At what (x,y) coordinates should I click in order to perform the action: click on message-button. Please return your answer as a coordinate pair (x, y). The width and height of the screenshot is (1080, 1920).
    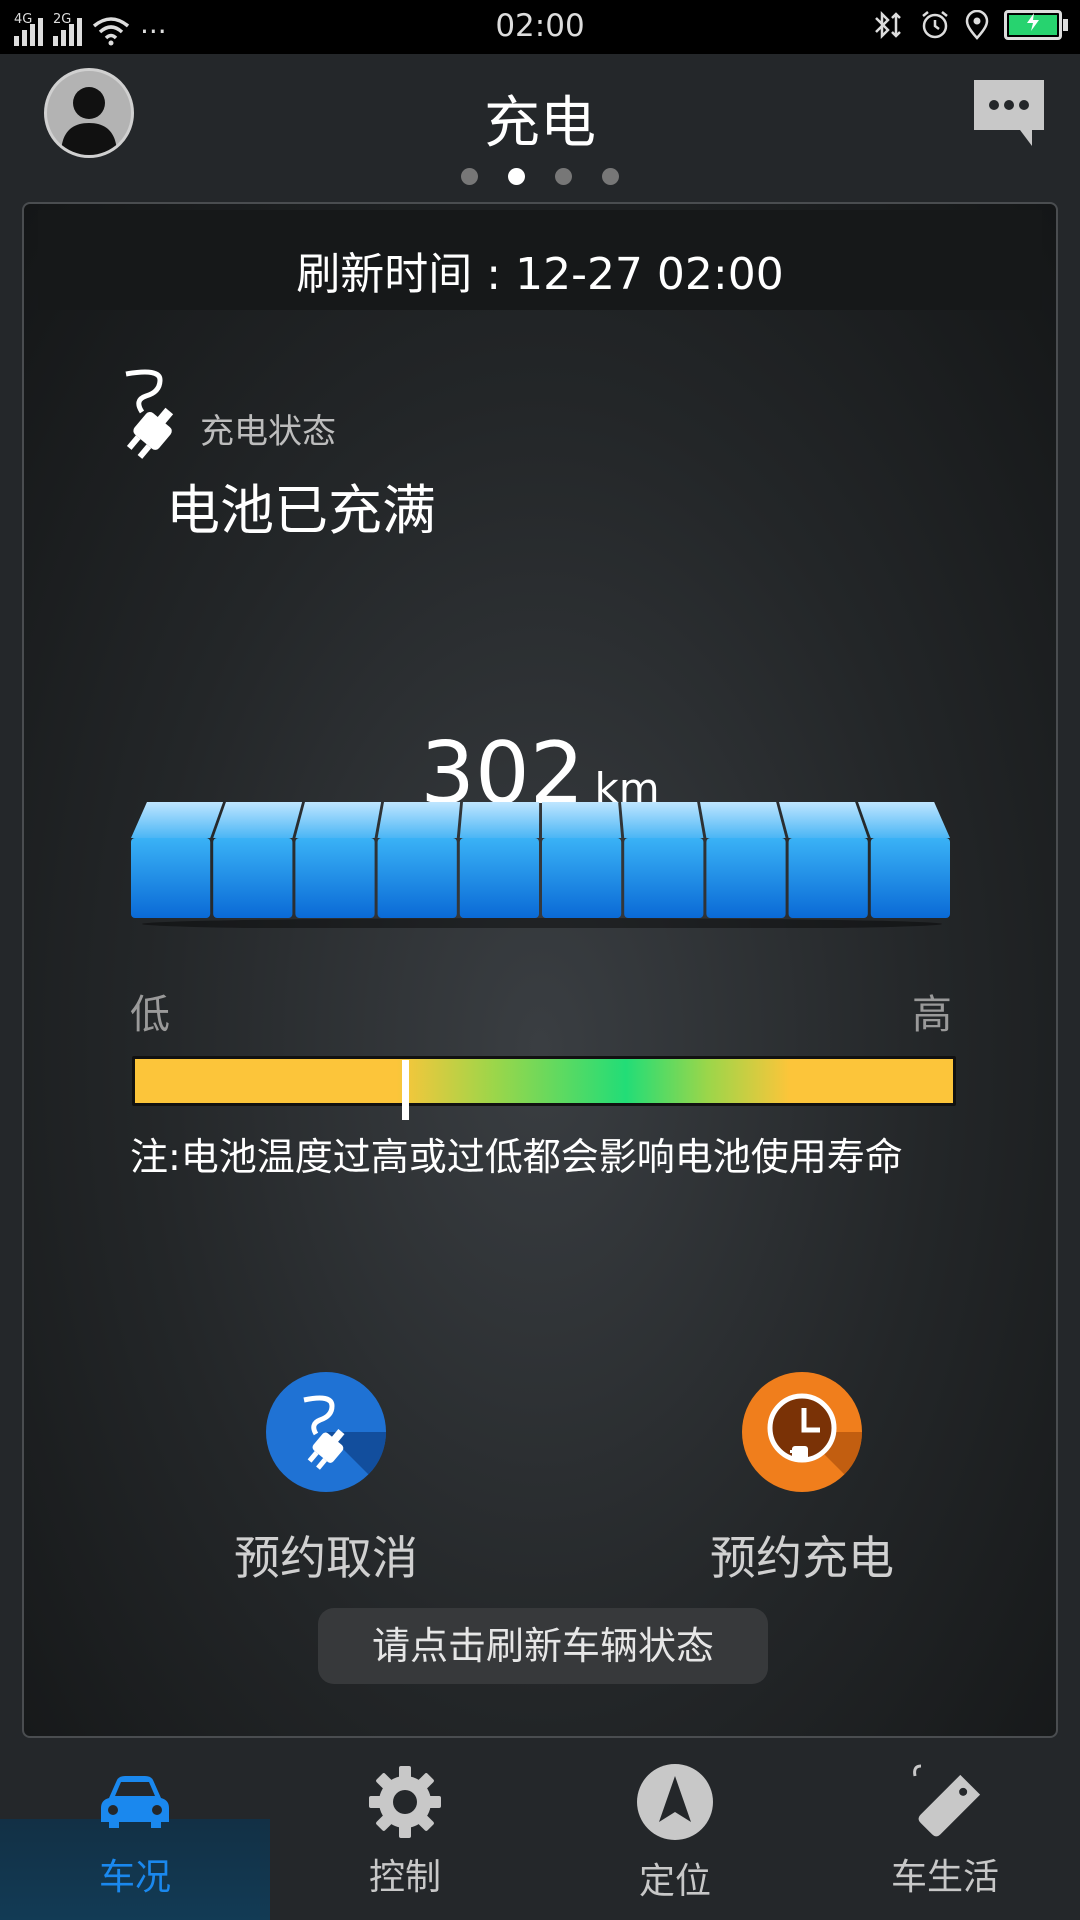
    Looking at the image, I should click on (1009, 113).